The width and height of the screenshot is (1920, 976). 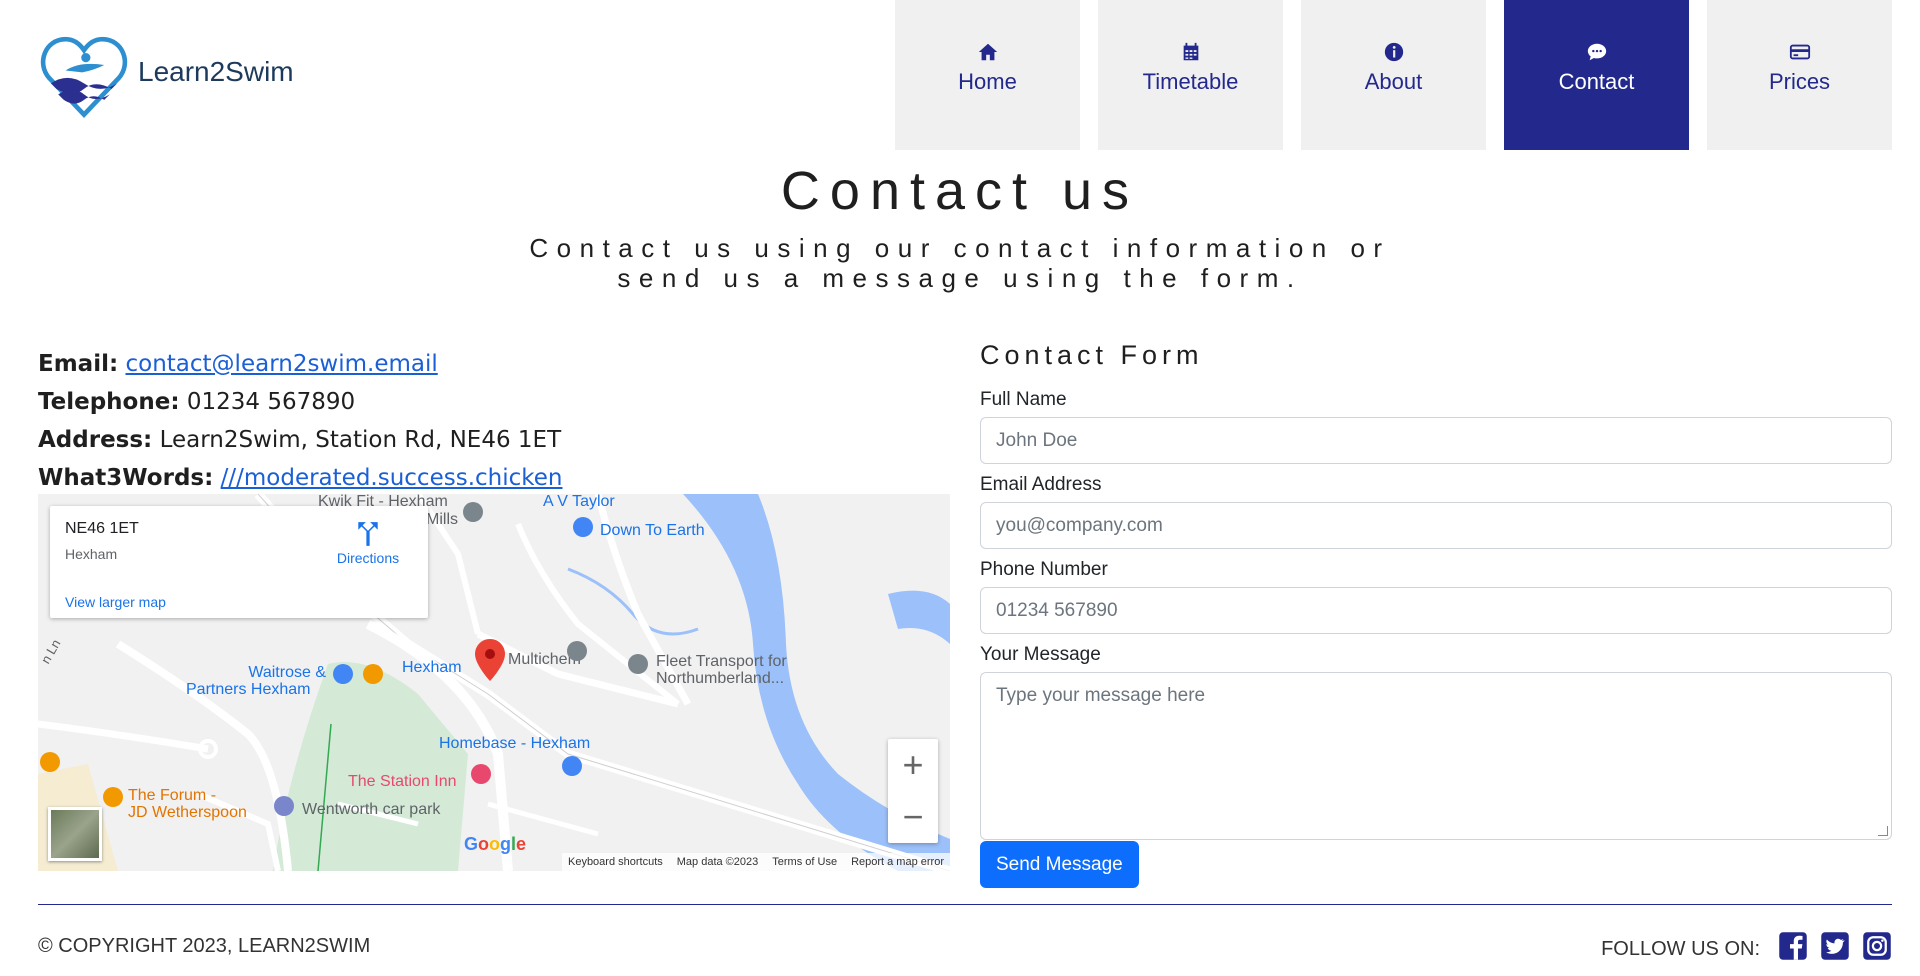 What do you see at coordinates (1596, 52) in the screenshot?
I see `chat-icon` at bounding box center [1596, 52].